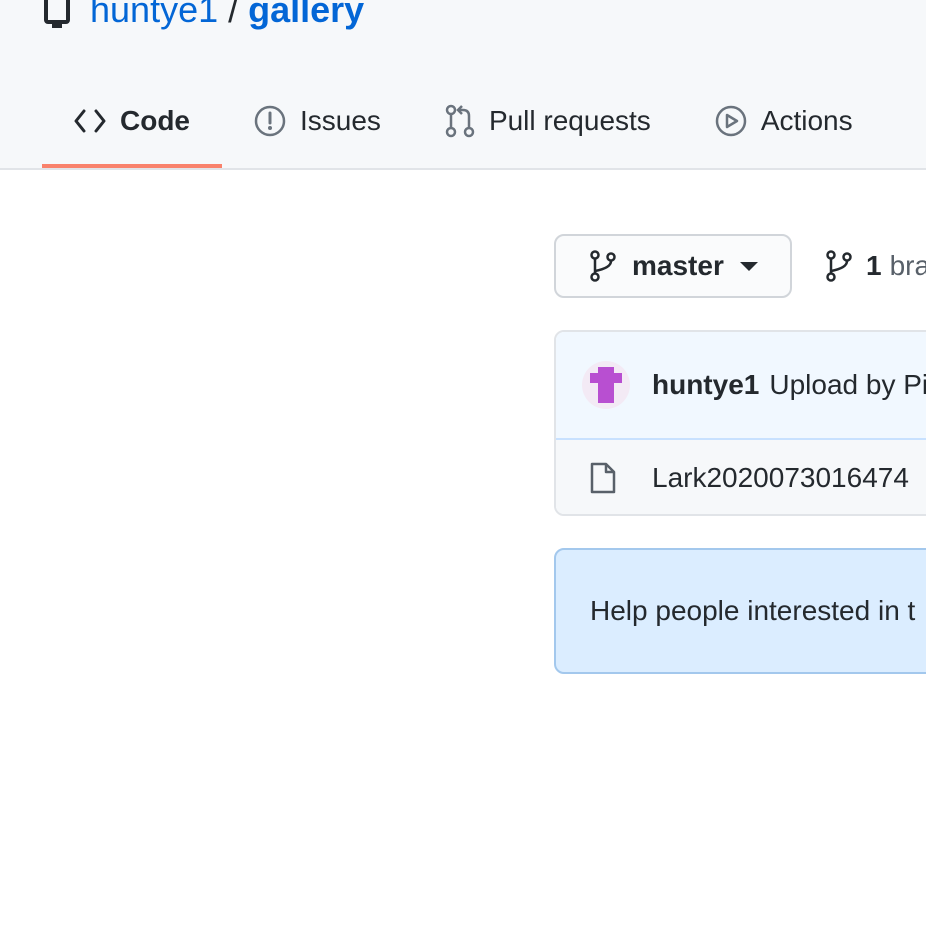  Describe the element at coordinates (460, 121) in the screenshot. I see `pull-request-icon` at that location.